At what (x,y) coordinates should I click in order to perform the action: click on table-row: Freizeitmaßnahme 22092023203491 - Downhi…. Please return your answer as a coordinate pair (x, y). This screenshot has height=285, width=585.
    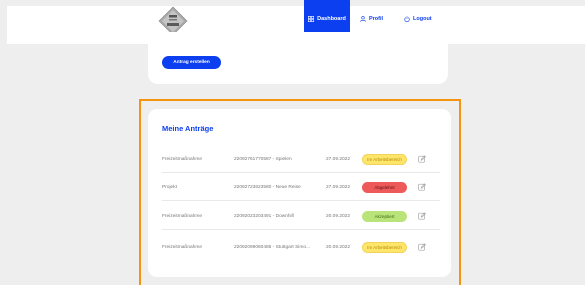
    Looking at the image, I should click on (301, 216).